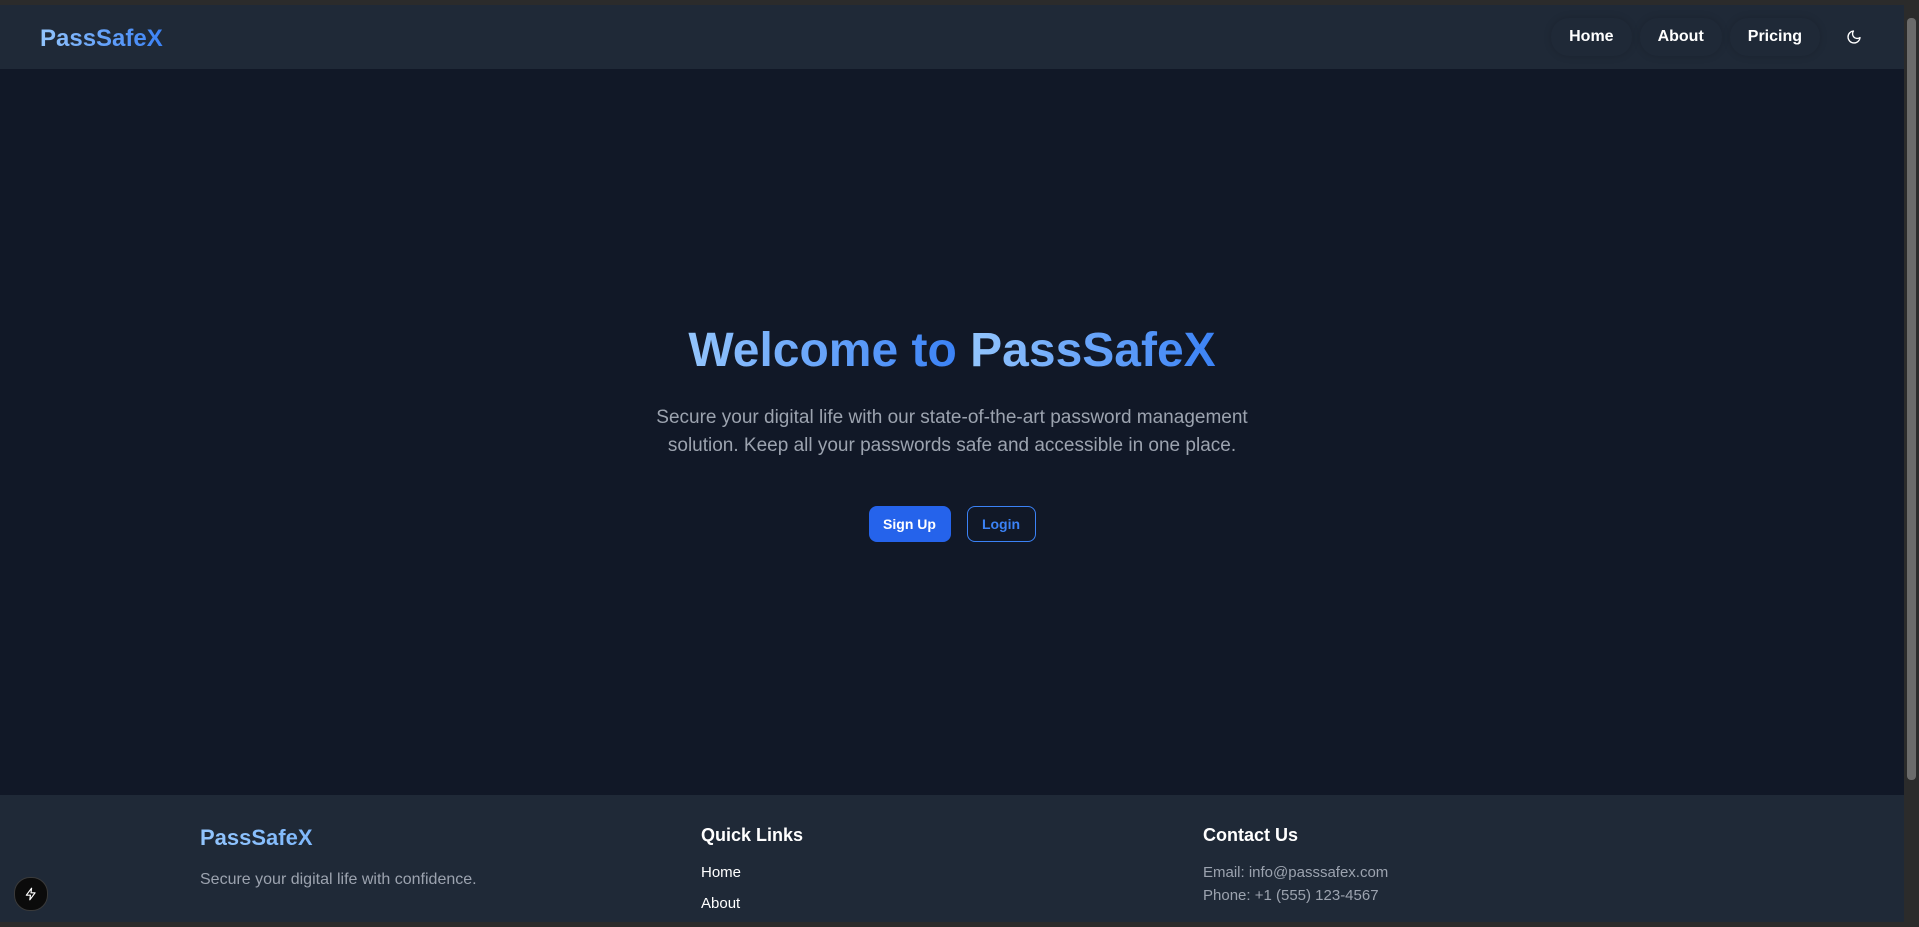 The image size is (1919, 927). I want to click on contact-phone: Phone: +1 (555) 123-4567, so click(1291, 895).